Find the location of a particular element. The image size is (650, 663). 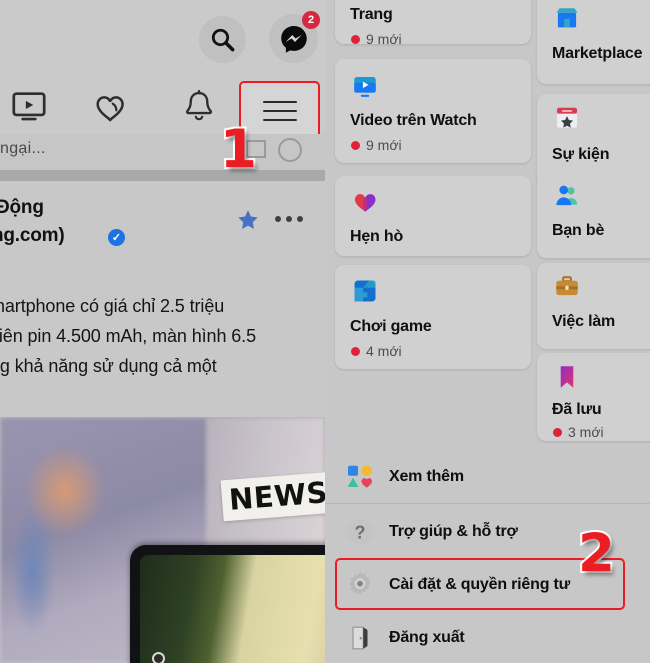

post-body-line-2: viên pin 4.500 mAh, màn hình 6.5 is located at coordinates (128, 336).